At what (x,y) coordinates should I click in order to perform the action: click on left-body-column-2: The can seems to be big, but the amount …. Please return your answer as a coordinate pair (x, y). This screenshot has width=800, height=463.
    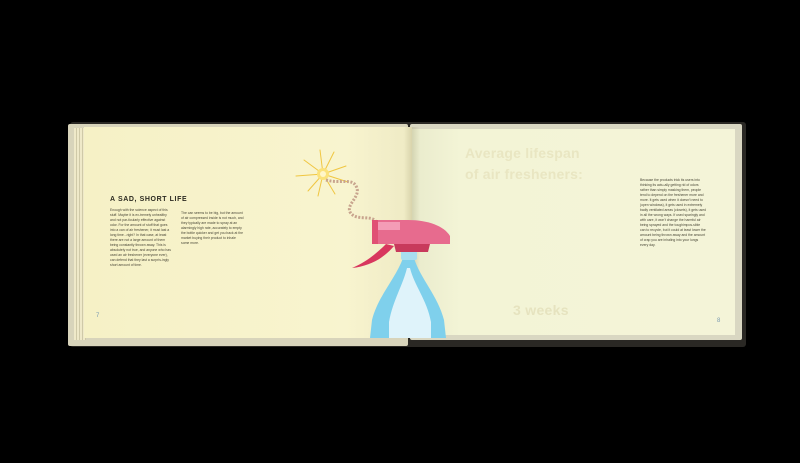
    Looking at the image, I should click on (212, 228).